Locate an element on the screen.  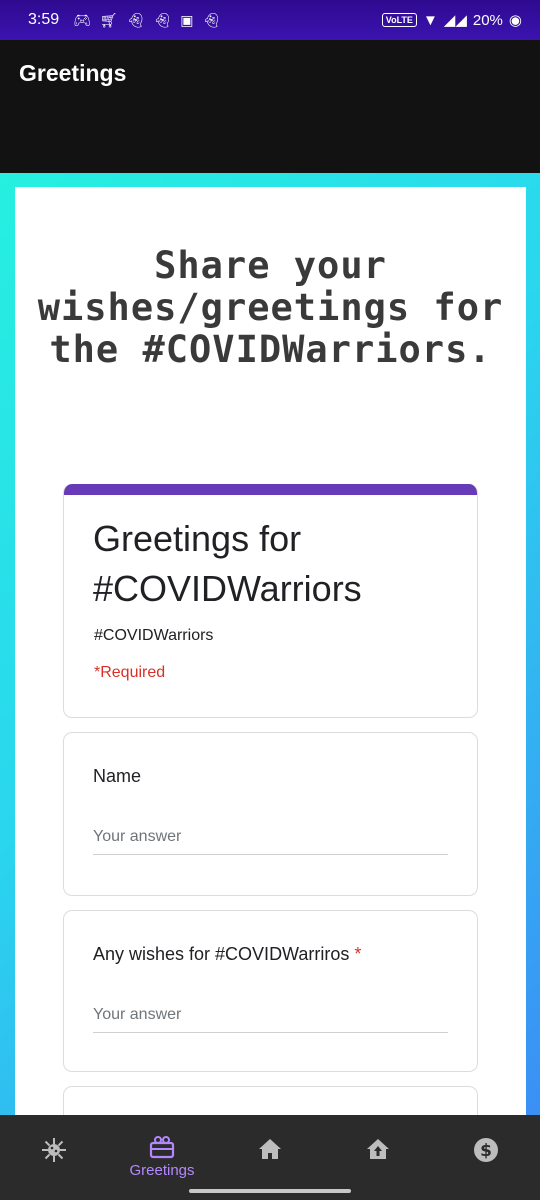
question-card-partial is located at coordinates (270, 1100).